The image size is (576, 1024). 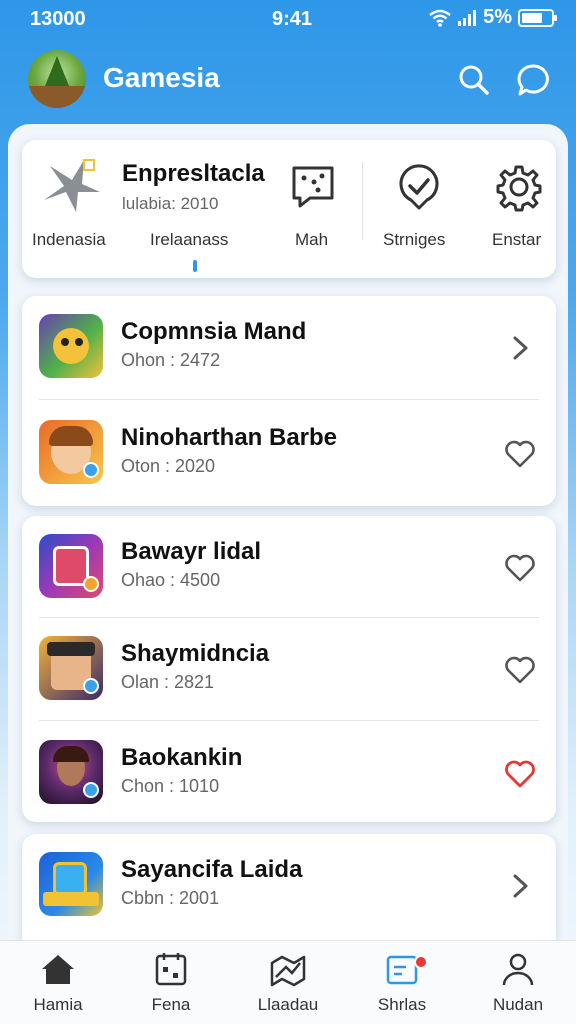 What do you see at coordinates (518, 969) in the screenshot?
I see `user-icon` at bounding box center [518, 969].